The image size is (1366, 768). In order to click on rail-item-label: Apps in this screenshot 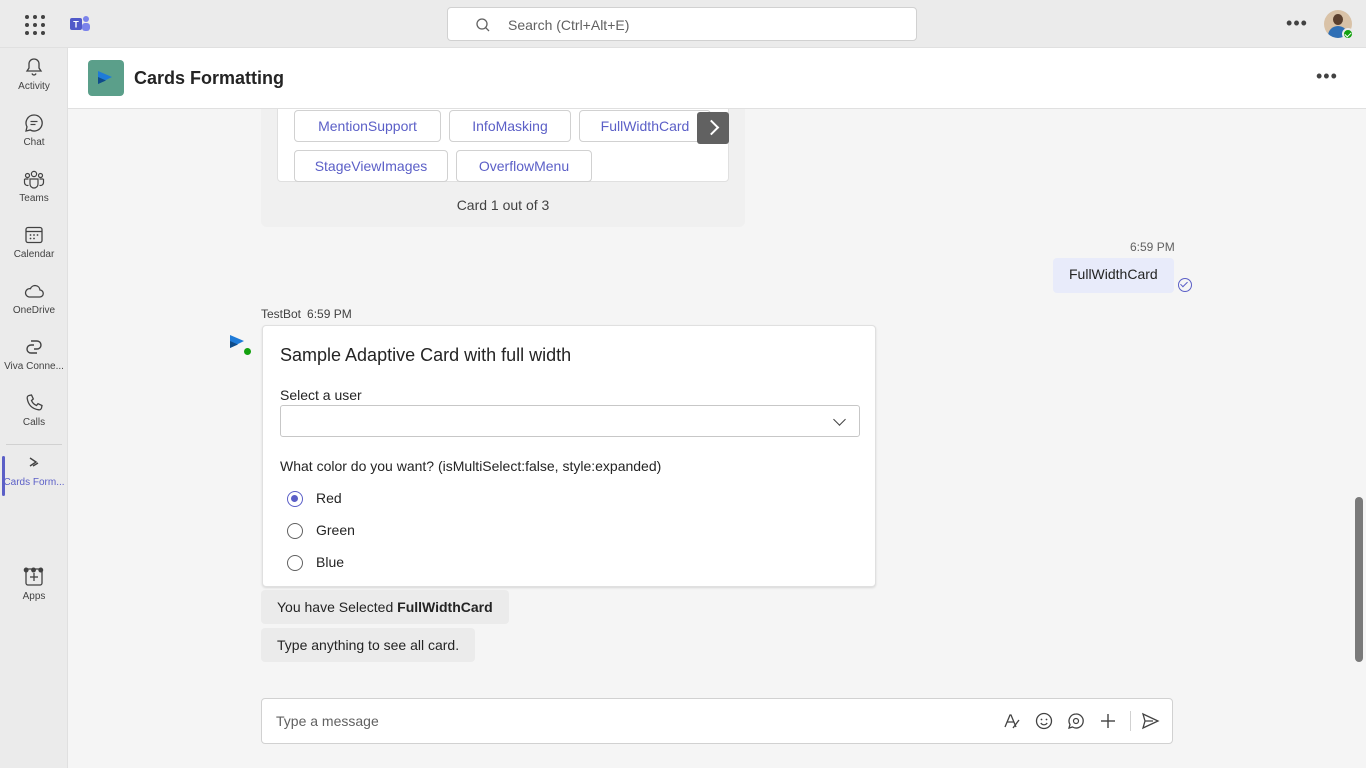, I will do `click(34, 596)`.